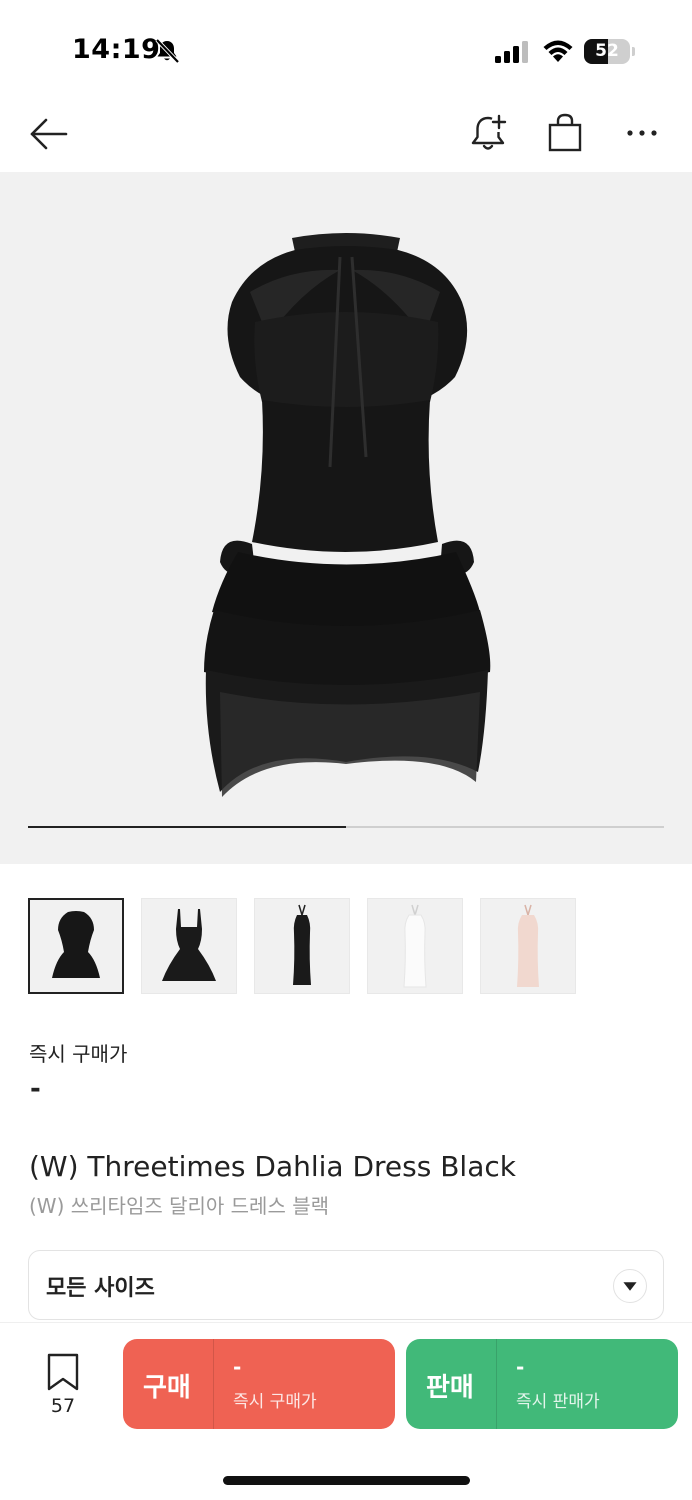 This screenshot has width=692, height=1500. Describe the element at coordinates (630, 1286) in the screenshot. I see `chevron-down-icon` at that location.